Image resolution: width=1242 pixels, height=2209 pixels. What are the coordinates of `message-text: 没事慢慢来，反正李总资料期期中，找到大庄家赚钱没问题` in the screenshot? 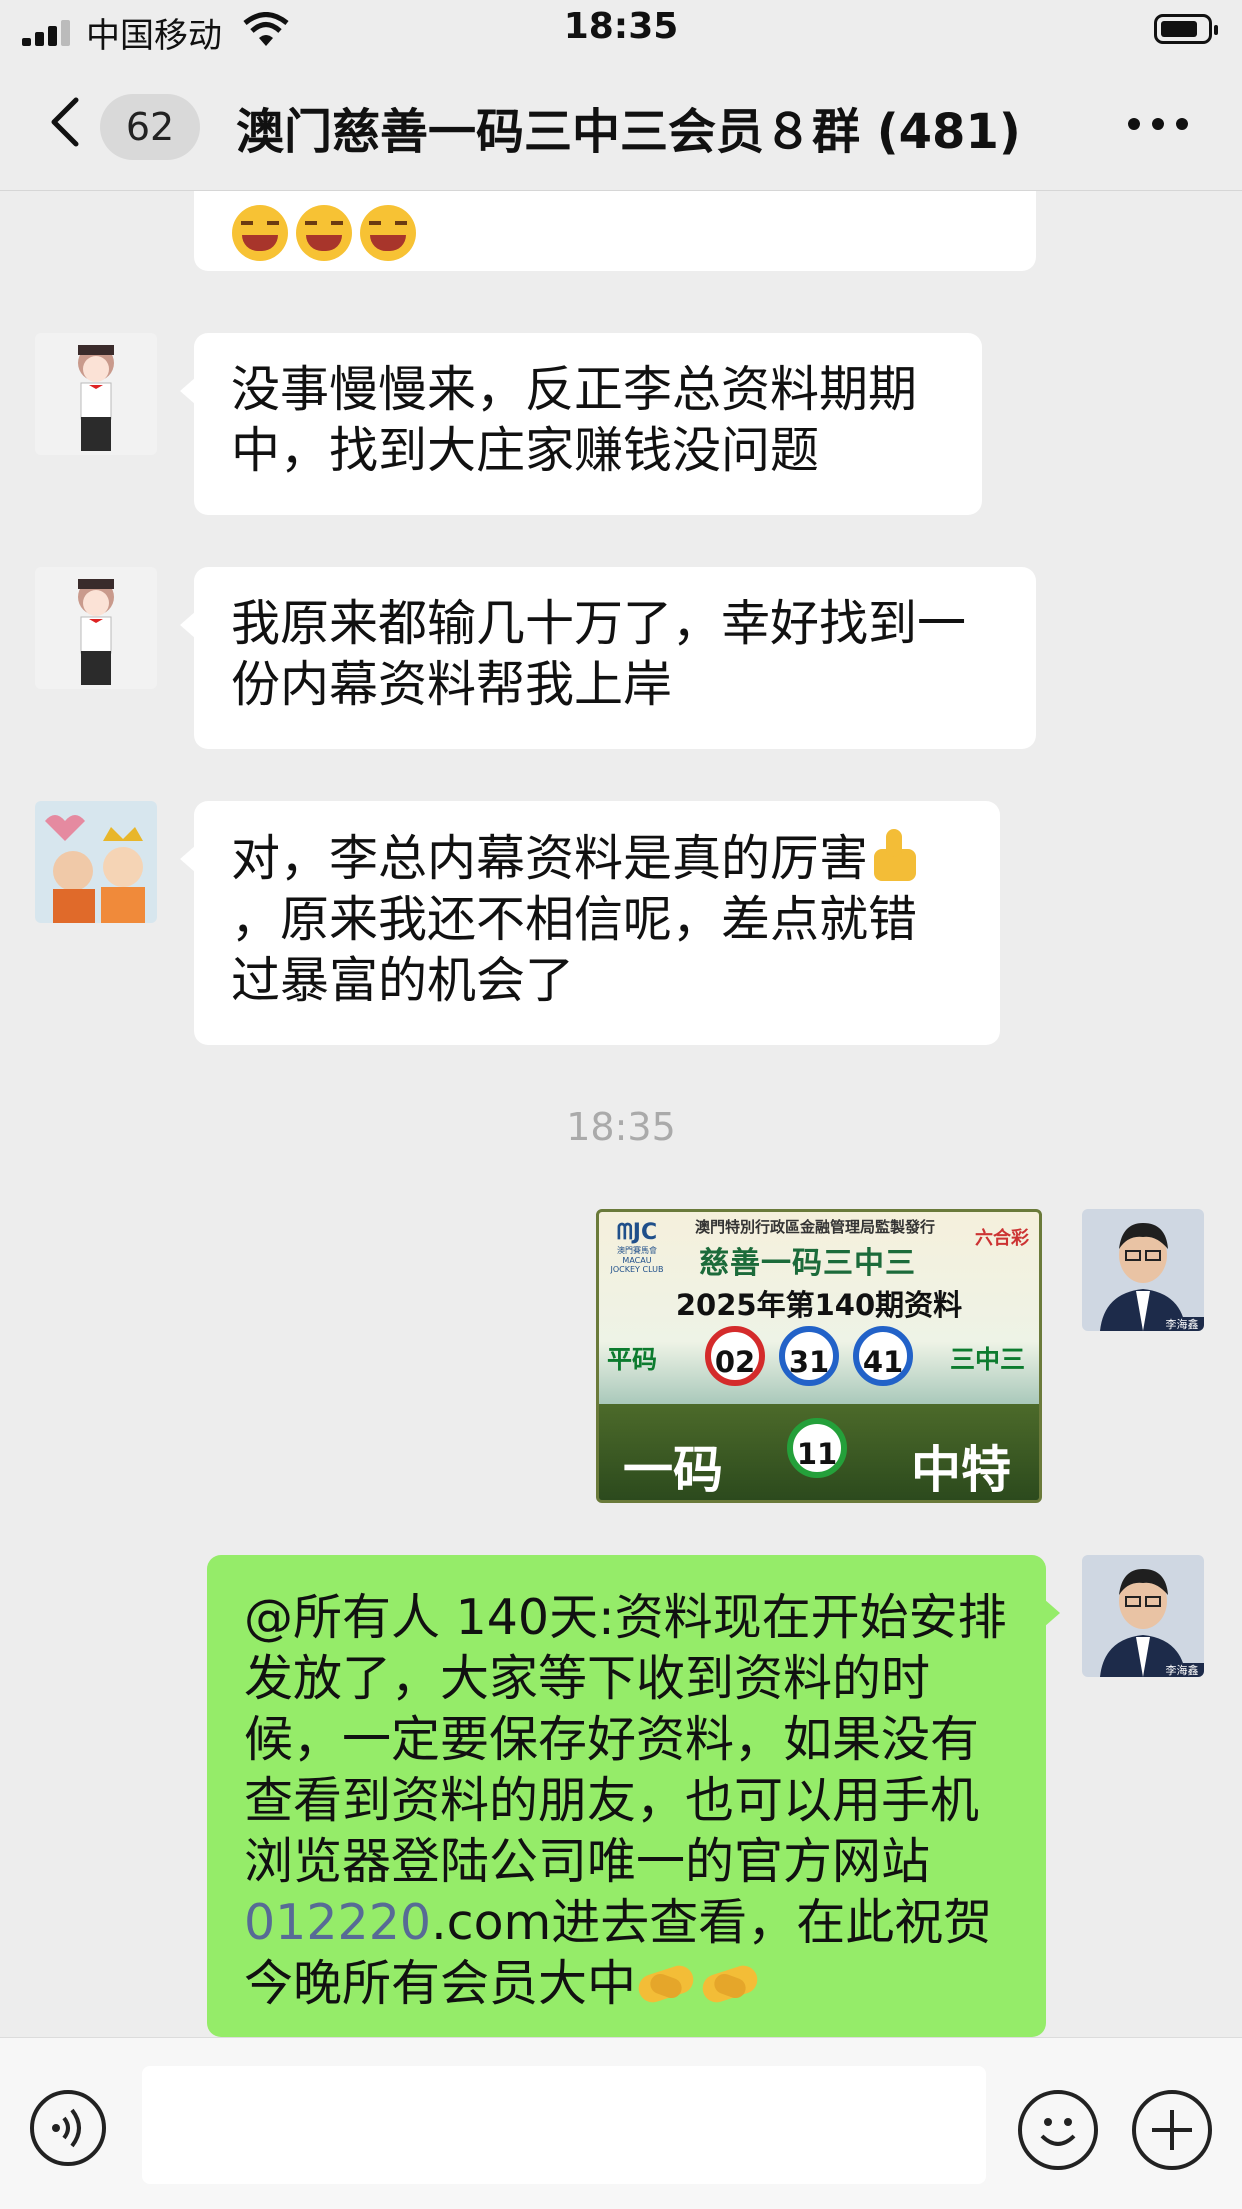 It's located at (574, 420).